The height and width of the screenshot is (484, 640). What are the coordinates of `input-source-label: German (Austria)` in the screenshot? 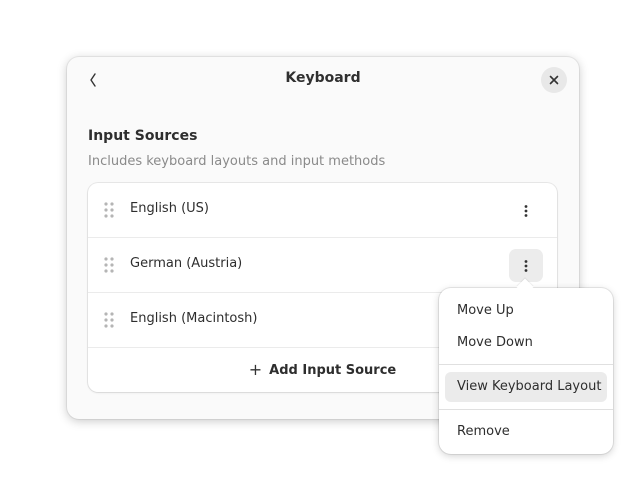 It's located at (186, 263).